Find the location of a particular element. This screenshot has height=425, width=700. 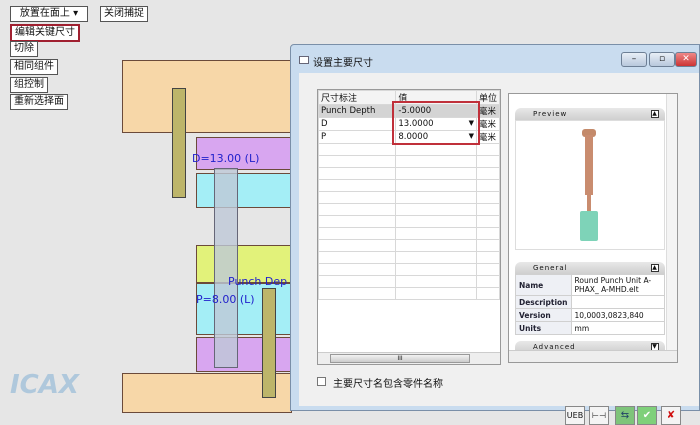

close-button: ✕ is located at coordinates (686, 59).